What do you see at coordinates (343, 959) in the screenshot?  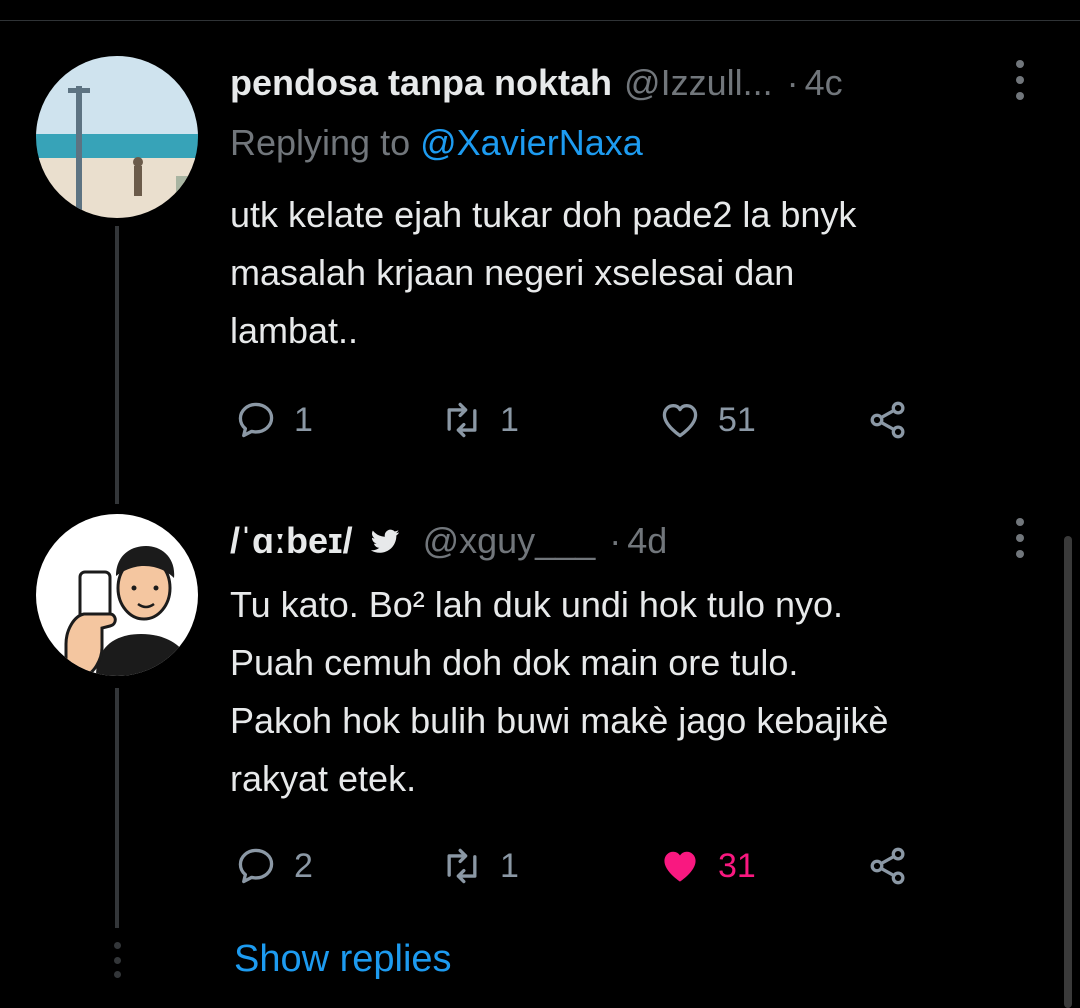 I see `show-replies-link: Show replies` at bounding box center [343, 959].